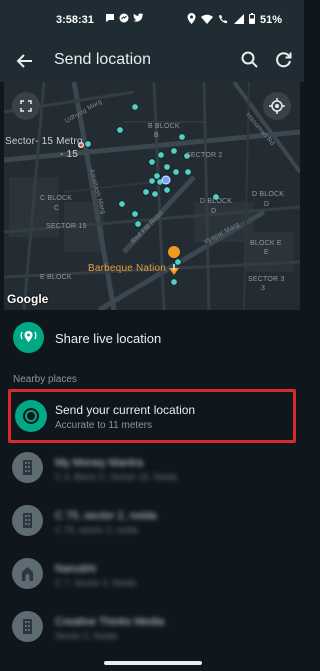 The image size is (320, 671). Describe the element at coordinates (206, 20) in the screenshot. I see `wifi-icon` at that location.